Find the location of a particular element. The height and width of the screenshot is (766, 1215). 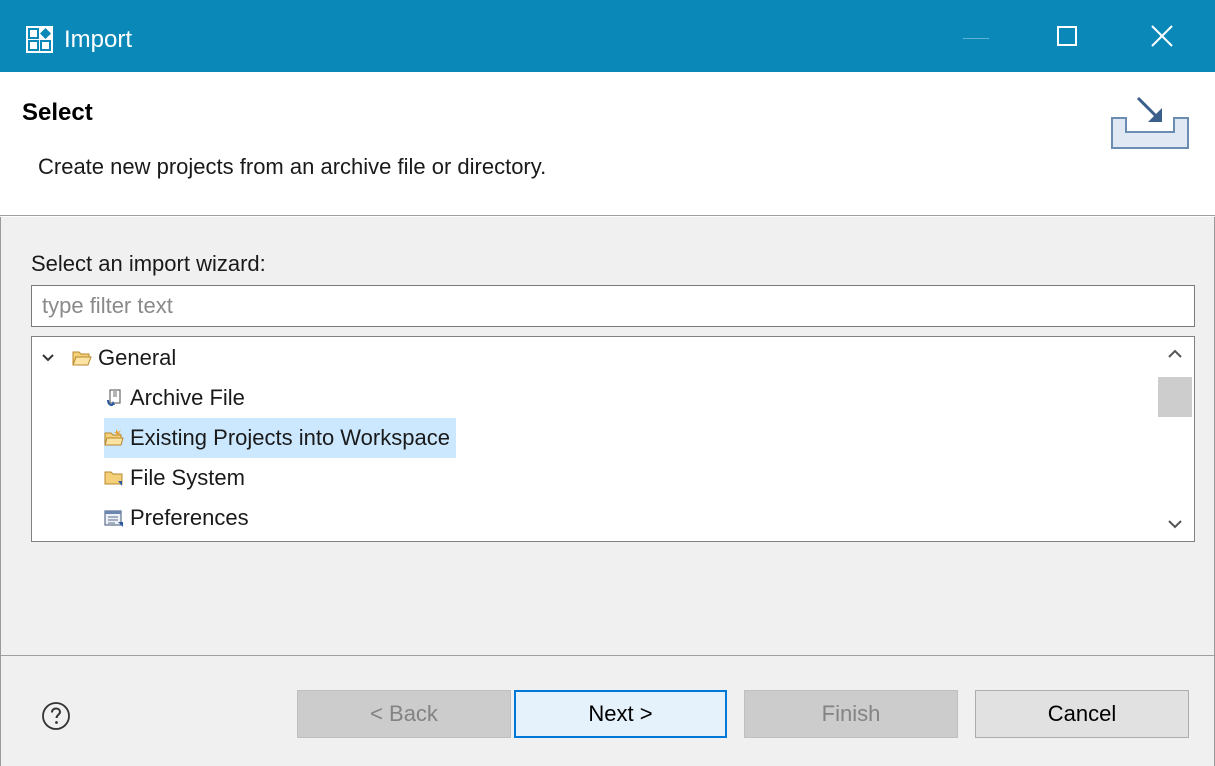

maximize-button is located at coordinates (1067, 36).